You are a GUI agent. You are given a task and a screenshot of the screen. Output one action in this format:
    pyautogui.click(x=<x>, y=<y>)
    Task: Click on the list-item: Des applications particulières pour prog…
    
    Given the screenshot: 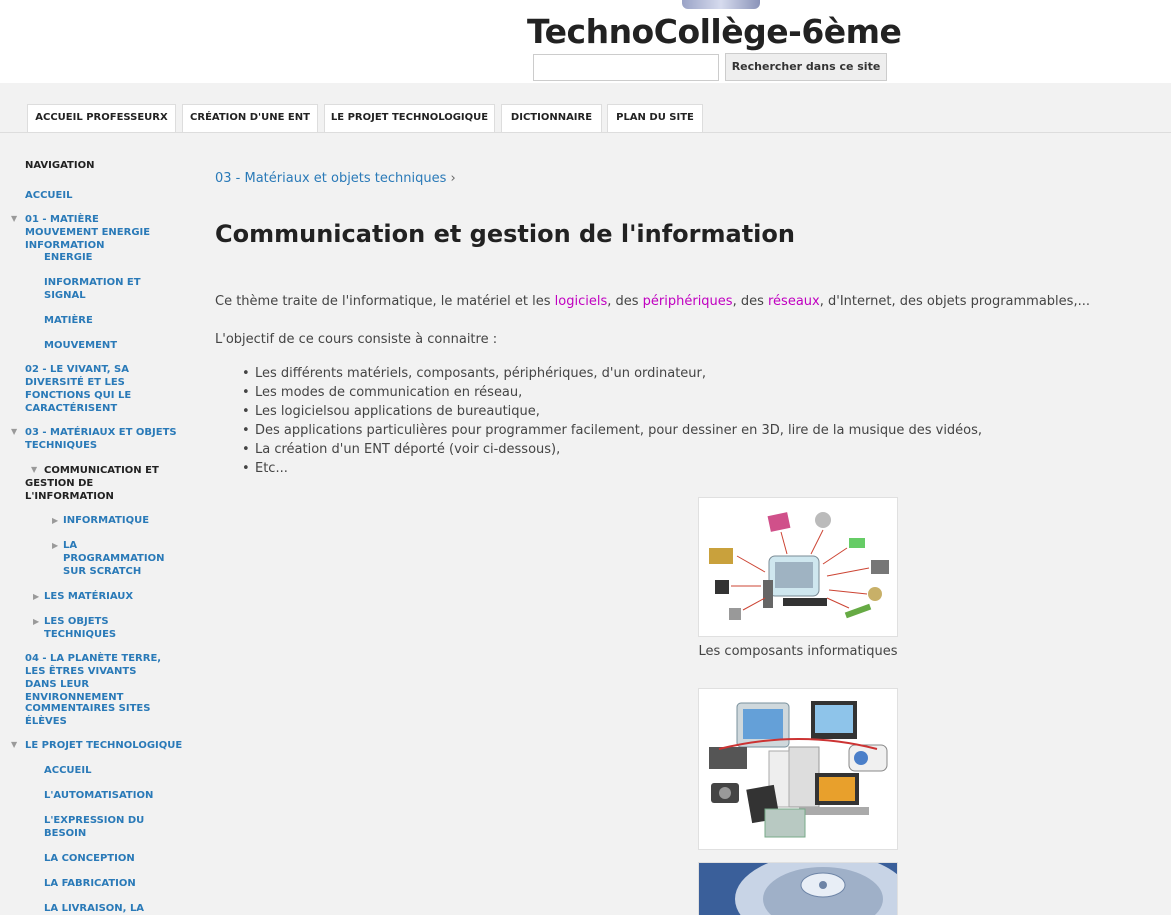 What is the action you would take?
    pyautogui.click(x=612, y=430)
    